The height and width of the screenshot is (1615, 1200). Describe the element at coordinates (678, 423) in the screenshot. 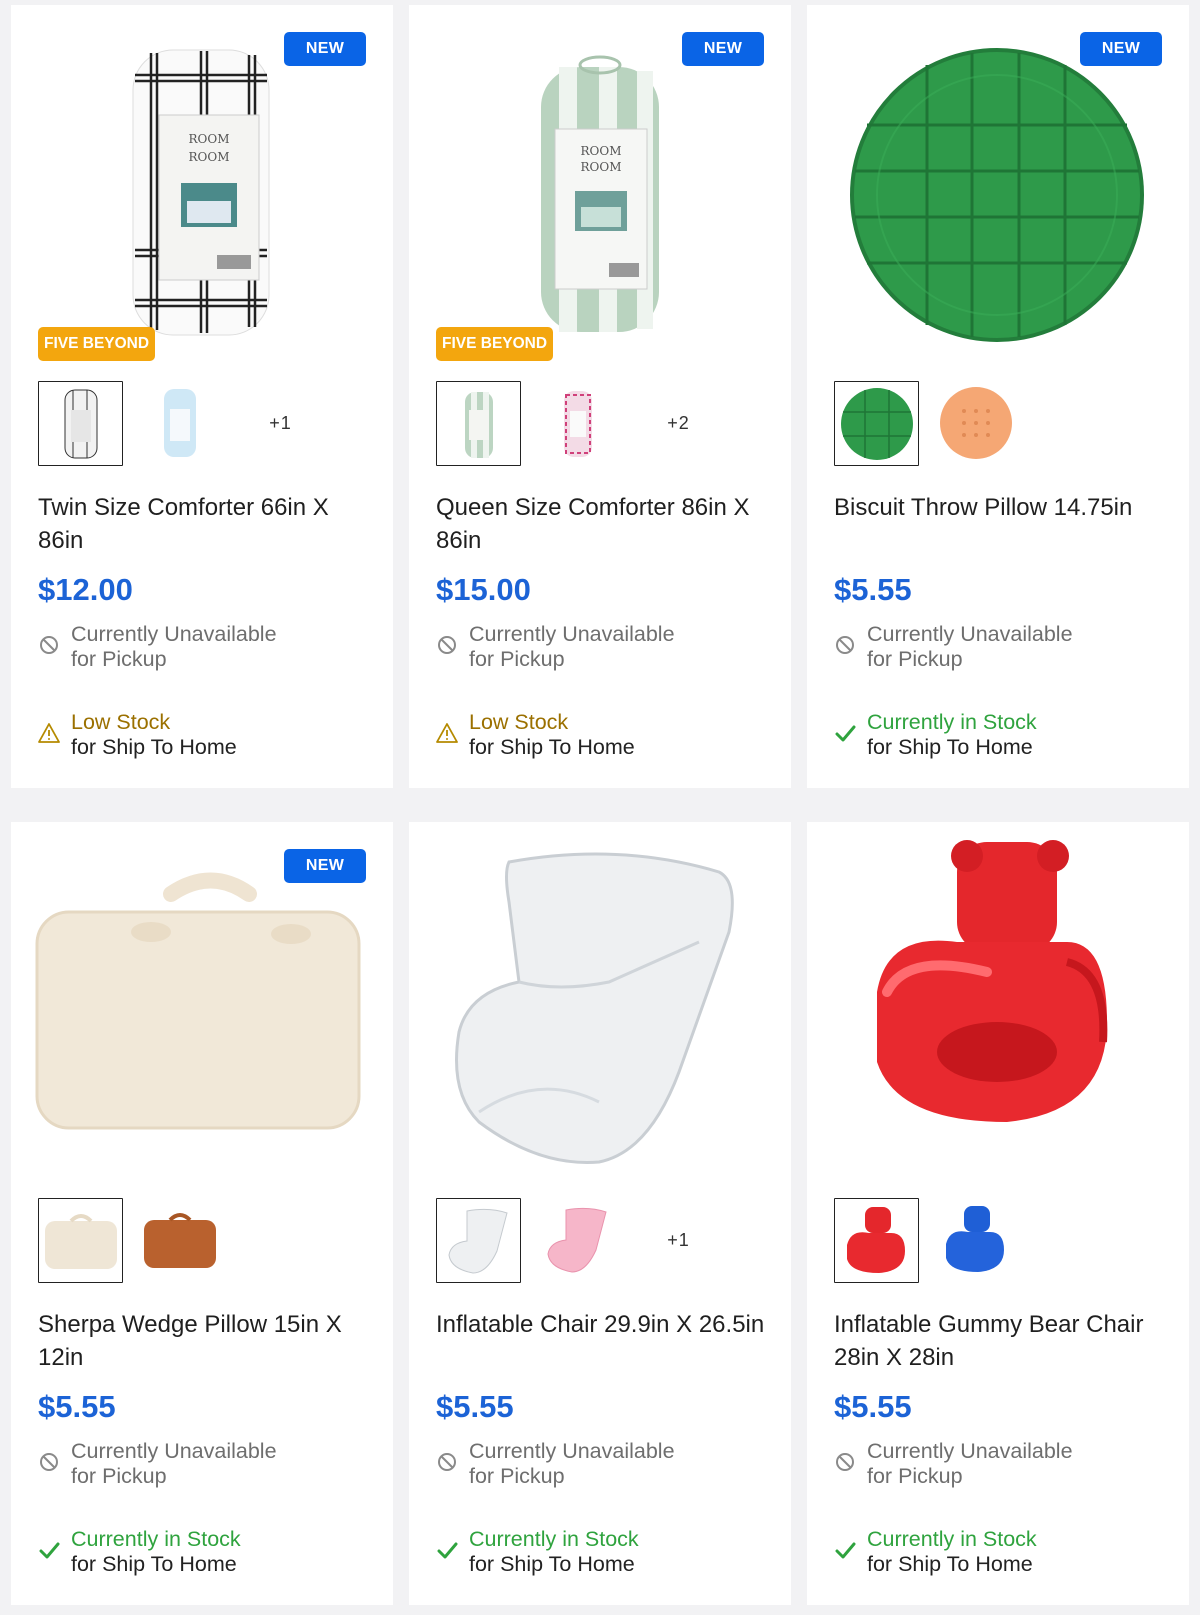

I see `more-swatches: +2` at that location.